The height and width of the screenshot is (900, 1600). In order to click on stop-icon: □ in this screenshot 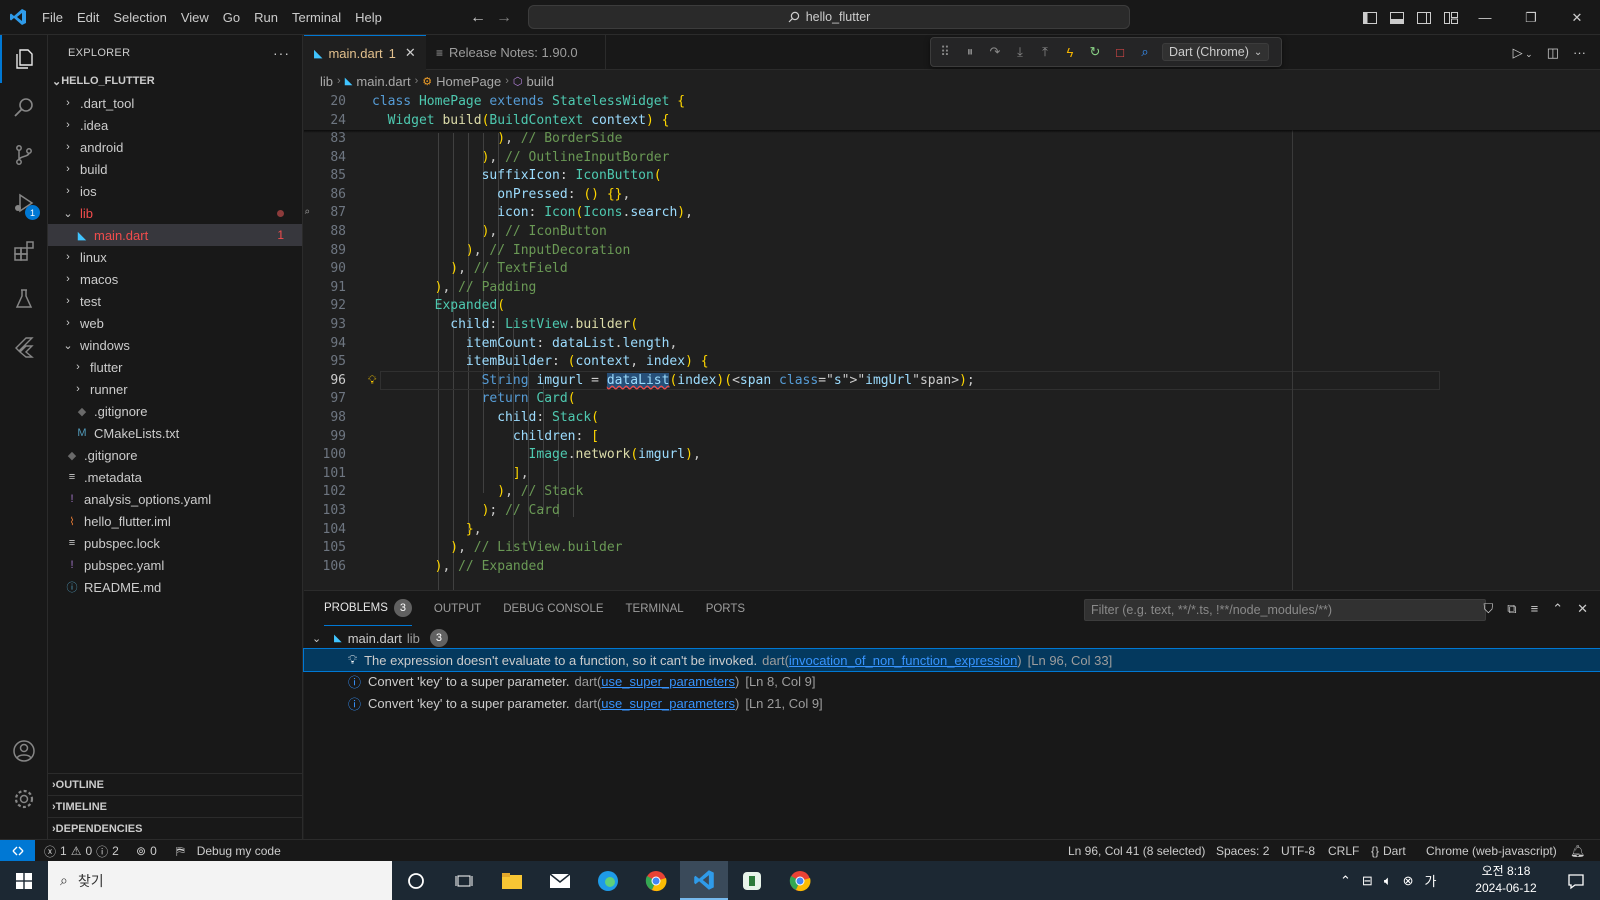, I will do `click(1120, 52)`.